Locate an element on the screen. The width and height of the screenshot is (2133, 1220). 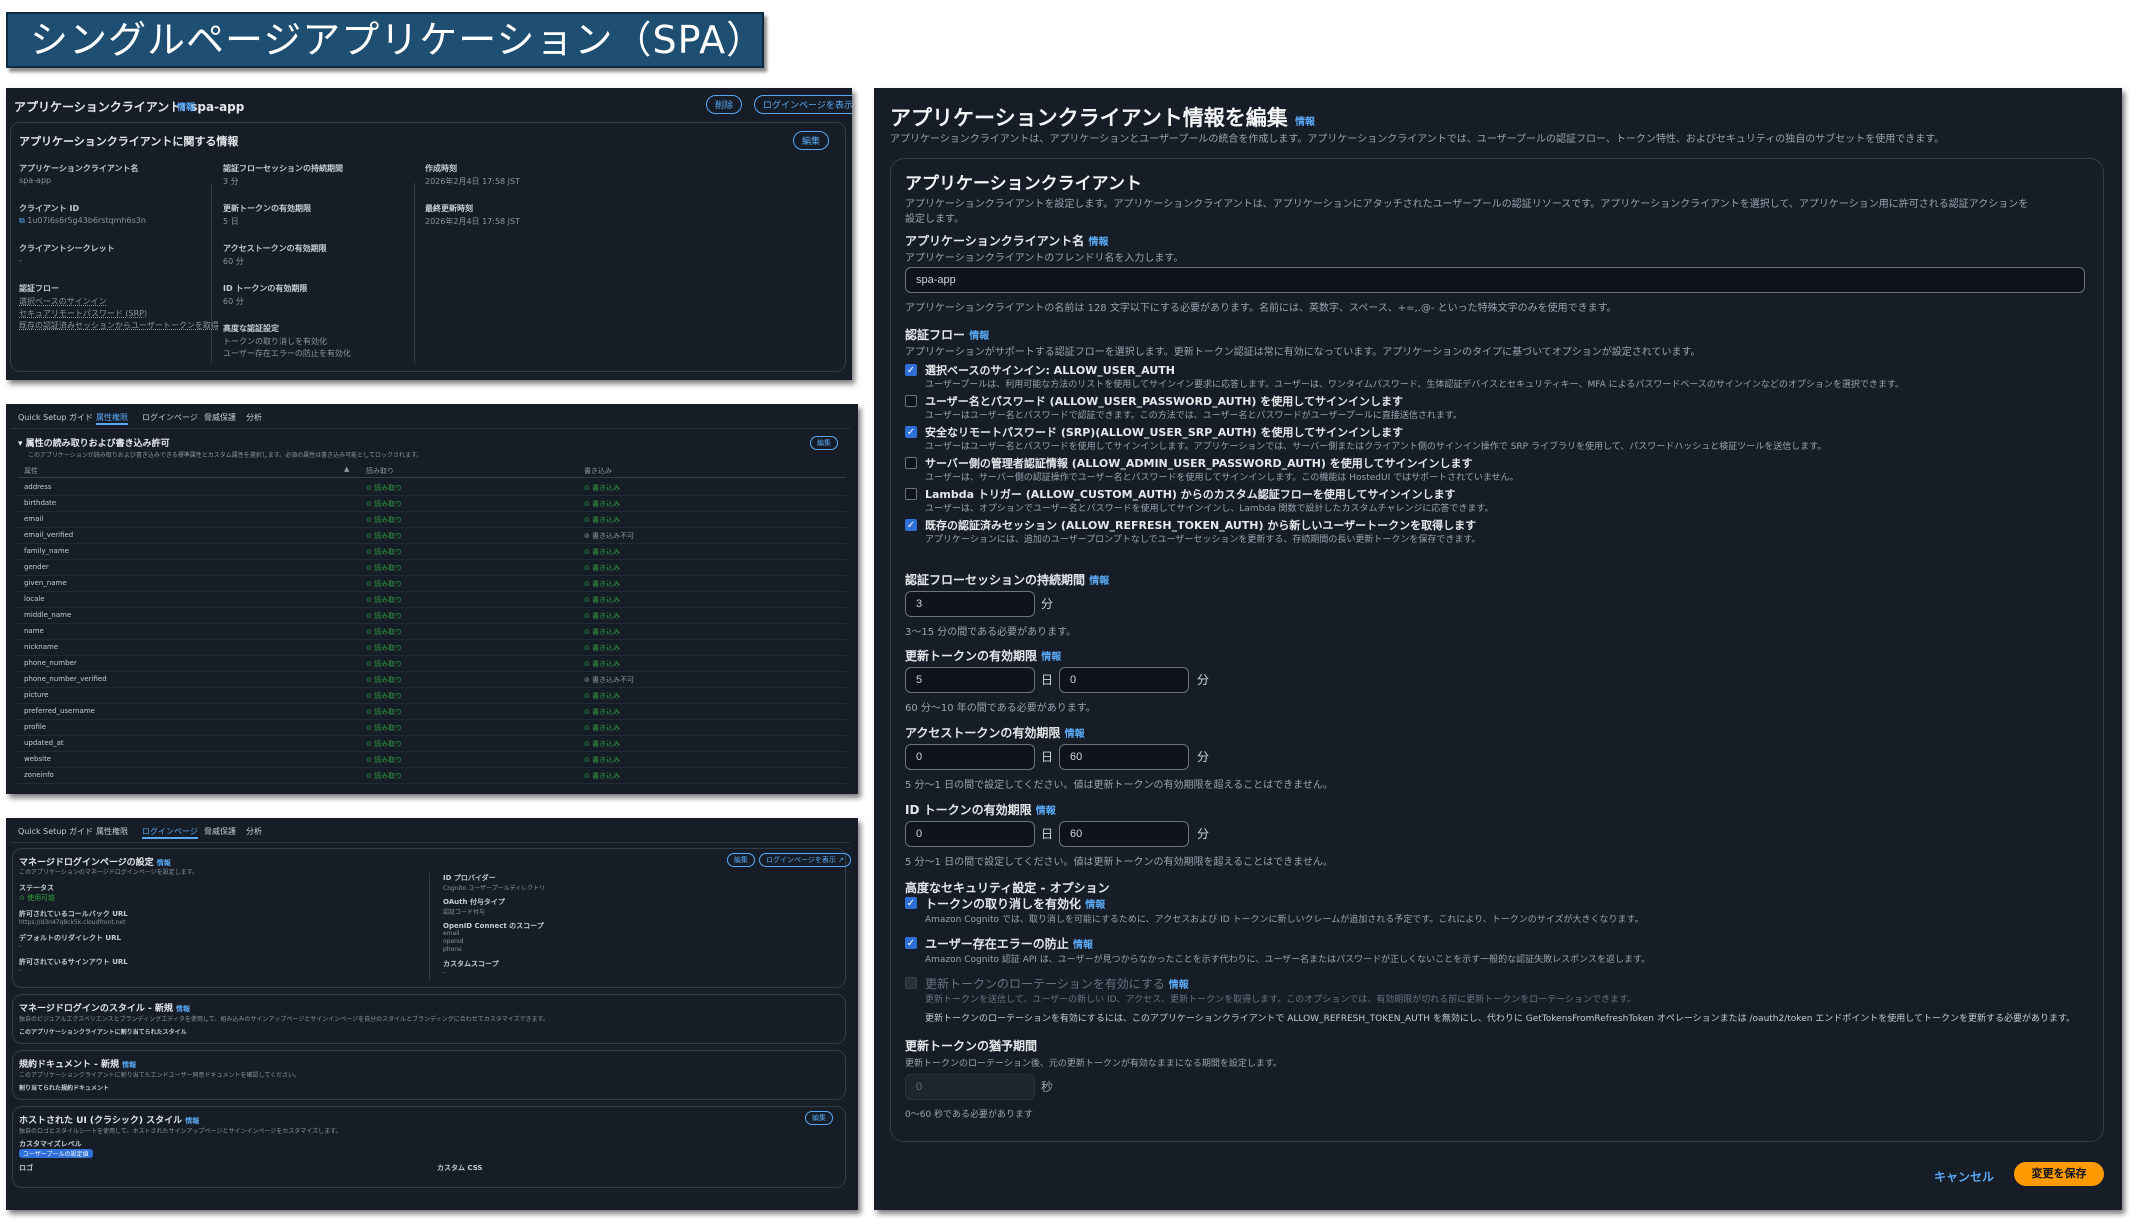
logo-label: ロゴ is located at coordinates (26, 1168).